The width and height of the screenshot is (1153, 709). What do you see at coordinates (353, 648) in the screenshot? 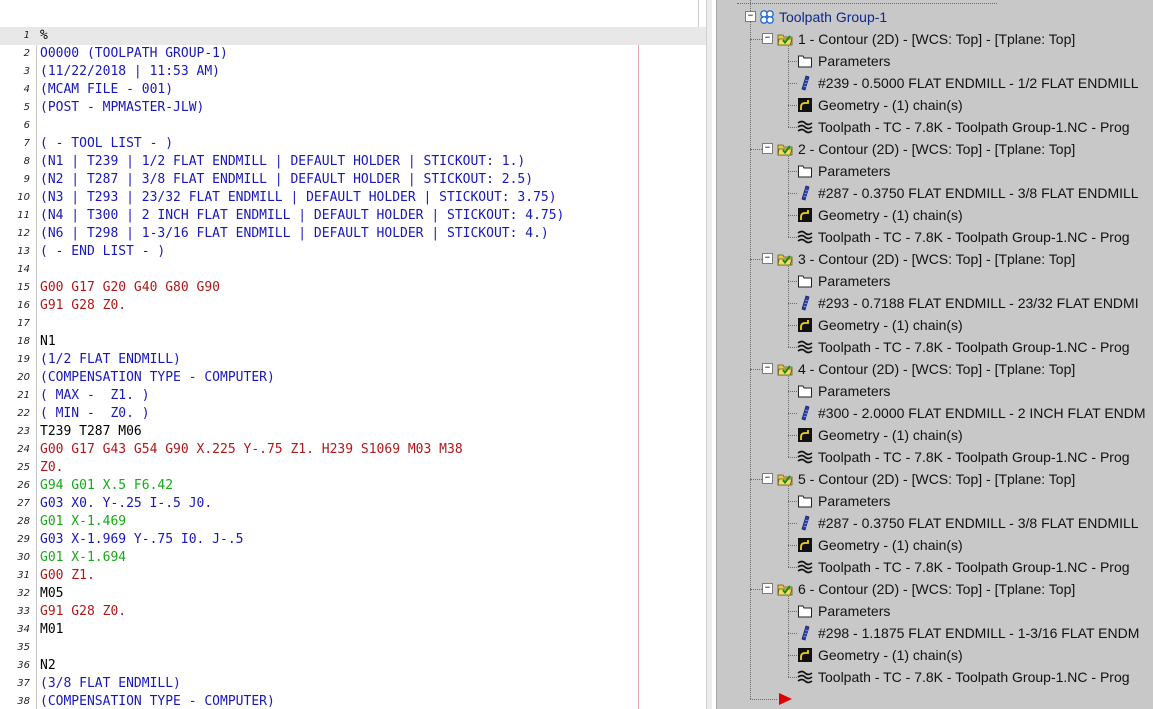
I see `code-line: 35` at bounding box center [353, 648].